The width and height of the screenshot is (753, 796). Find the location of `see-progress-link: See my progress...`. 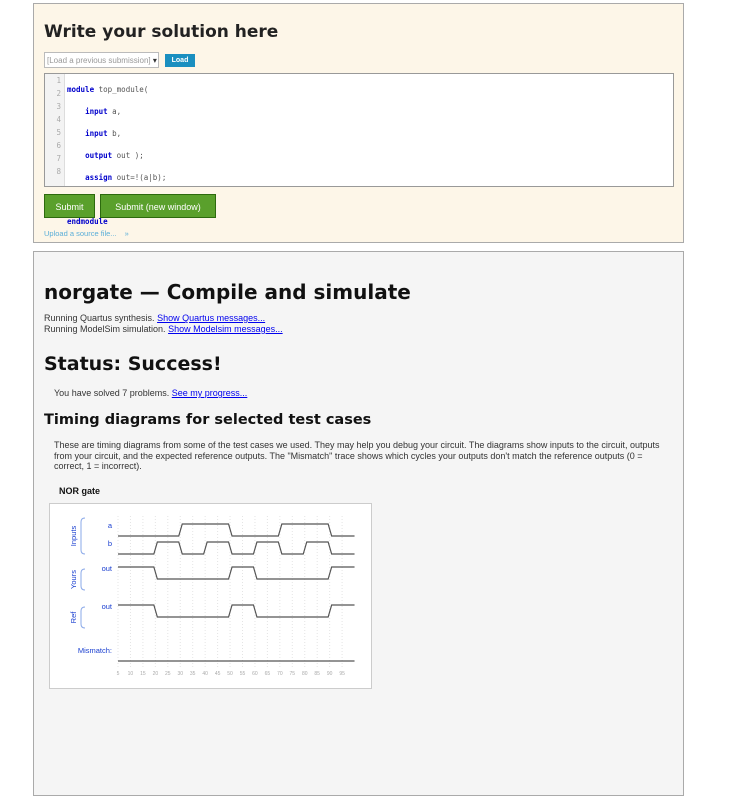

see-progress-link: See my progress... is located at coordinates (210, 393).